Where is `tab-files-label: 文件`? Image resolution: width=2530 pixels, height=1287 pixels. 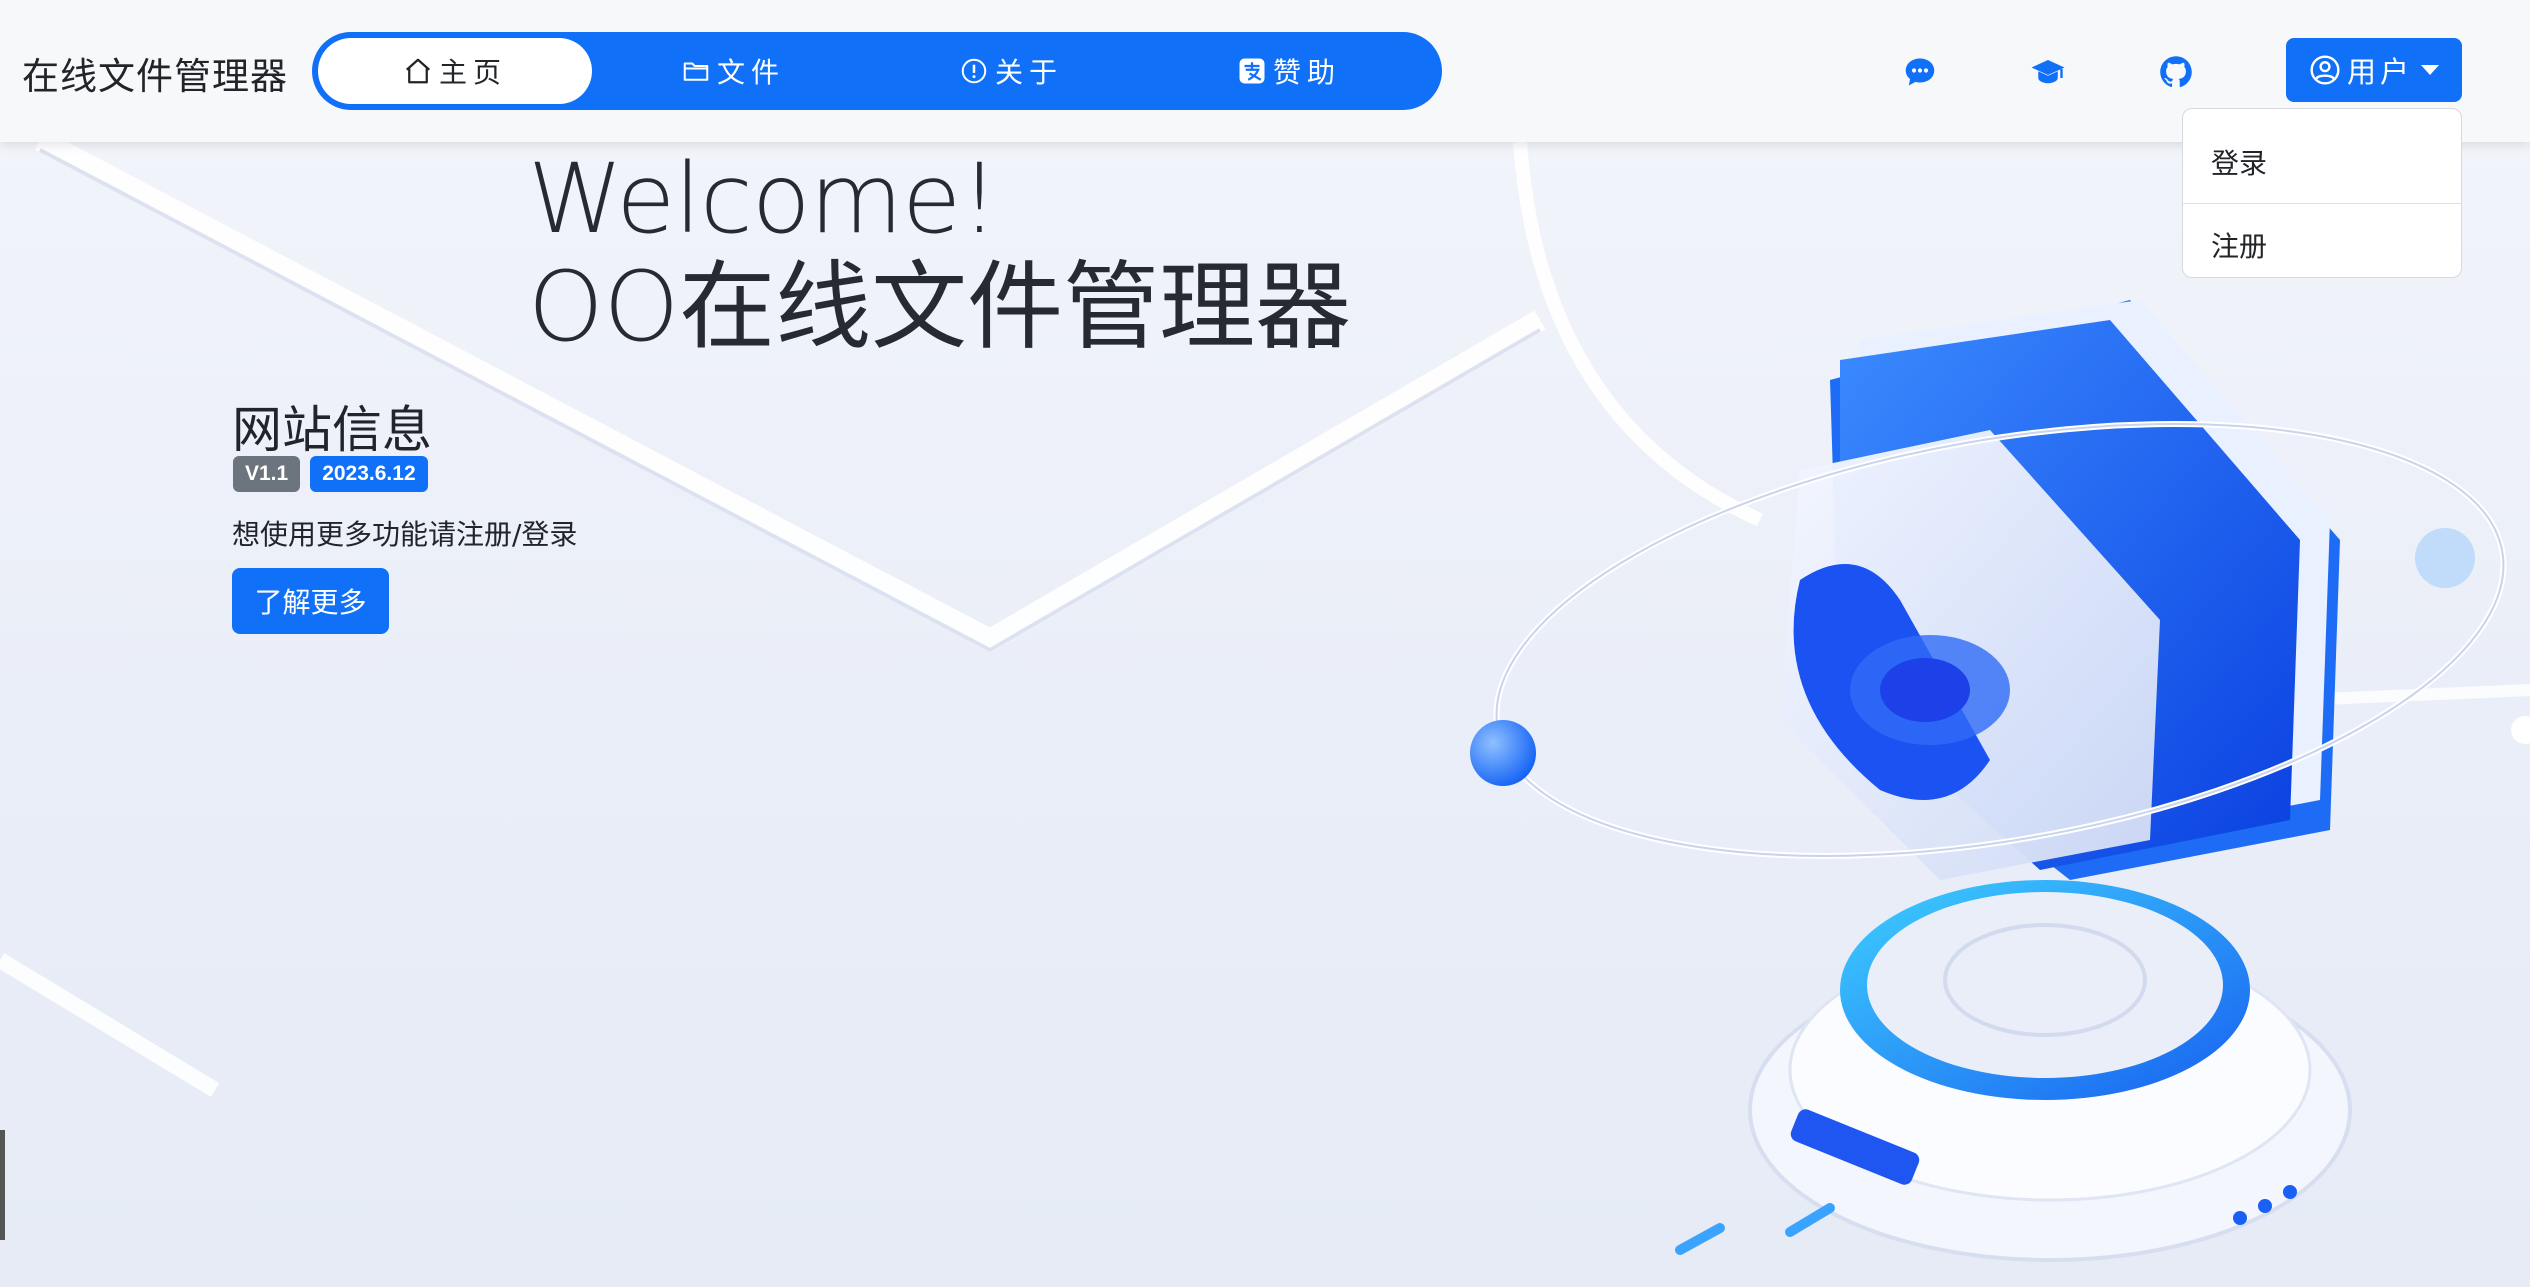
tab-files-label: 文件 is located at coordinates (750, 72).